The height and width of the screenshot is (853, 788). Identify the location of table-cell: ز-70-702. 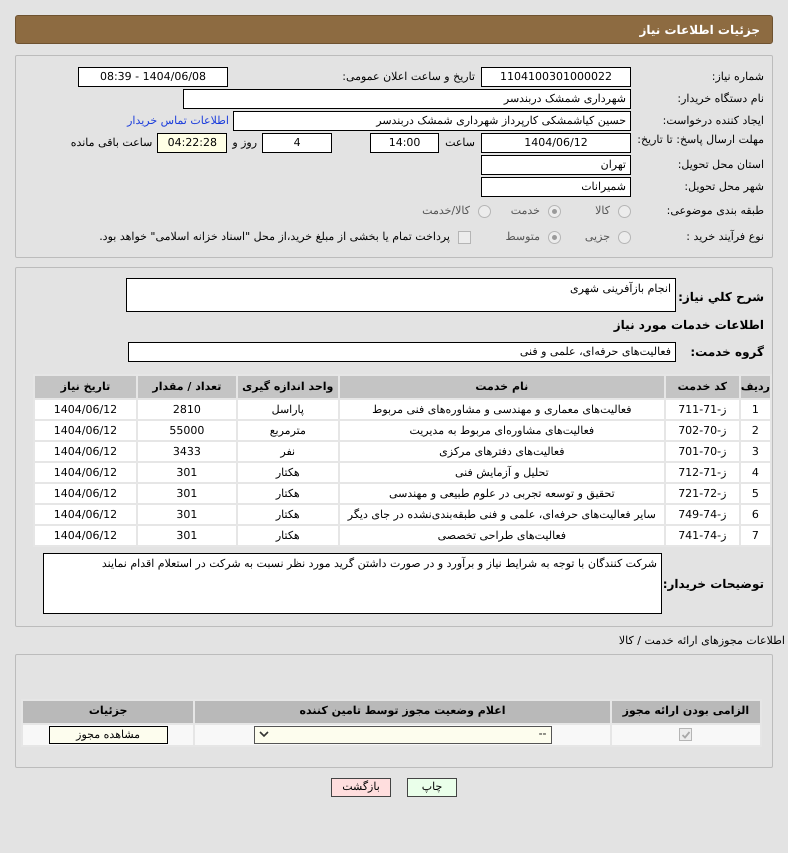
(702, 430).